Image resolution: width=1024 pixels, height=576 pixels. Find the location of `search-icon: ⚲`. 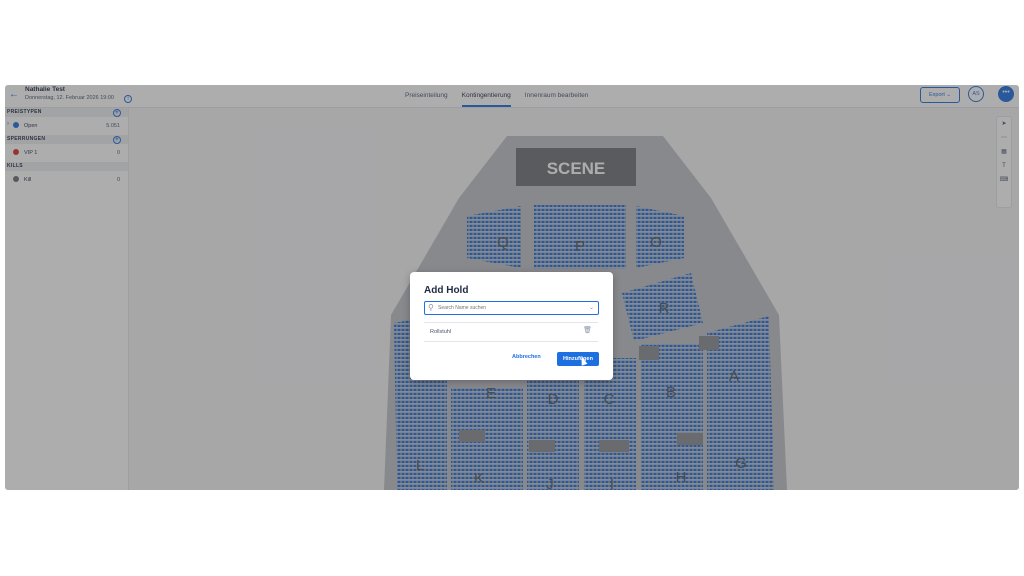

search-icon: ⚲ is located at coordinates (431, 307).